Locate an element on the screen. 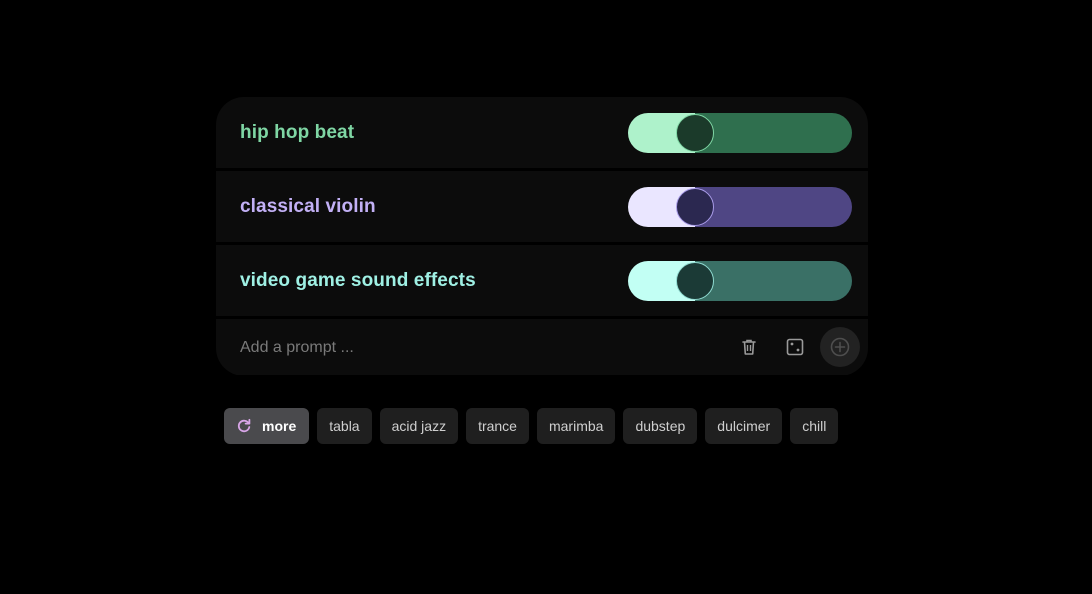 This screenshot has height=594, width=1092. trash-icon is located at coordinates (749, 347).